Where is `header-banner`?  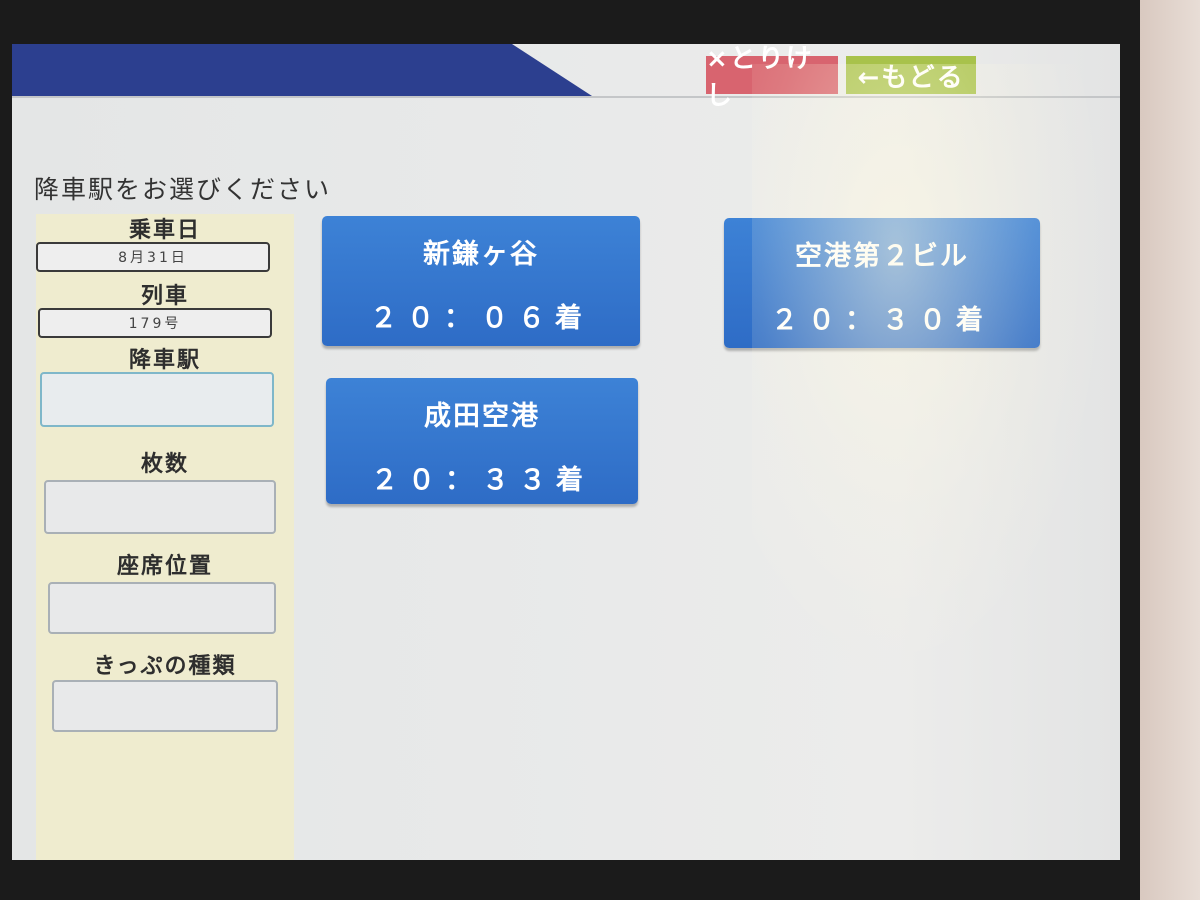
header-banner is located at coordinates (302, 70).